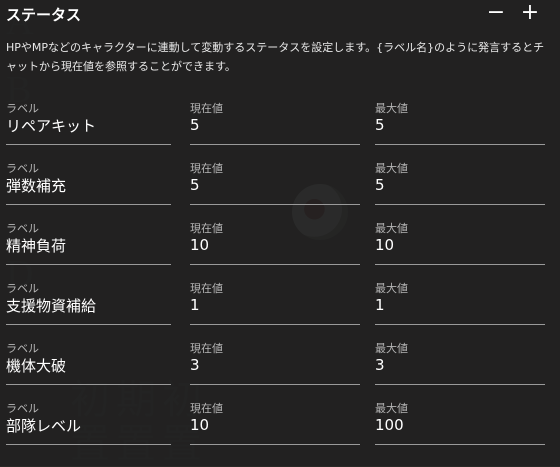 This screenshot has height=467, width=560. I want to click on panel-header: ステータス − +, so click(280, 14).